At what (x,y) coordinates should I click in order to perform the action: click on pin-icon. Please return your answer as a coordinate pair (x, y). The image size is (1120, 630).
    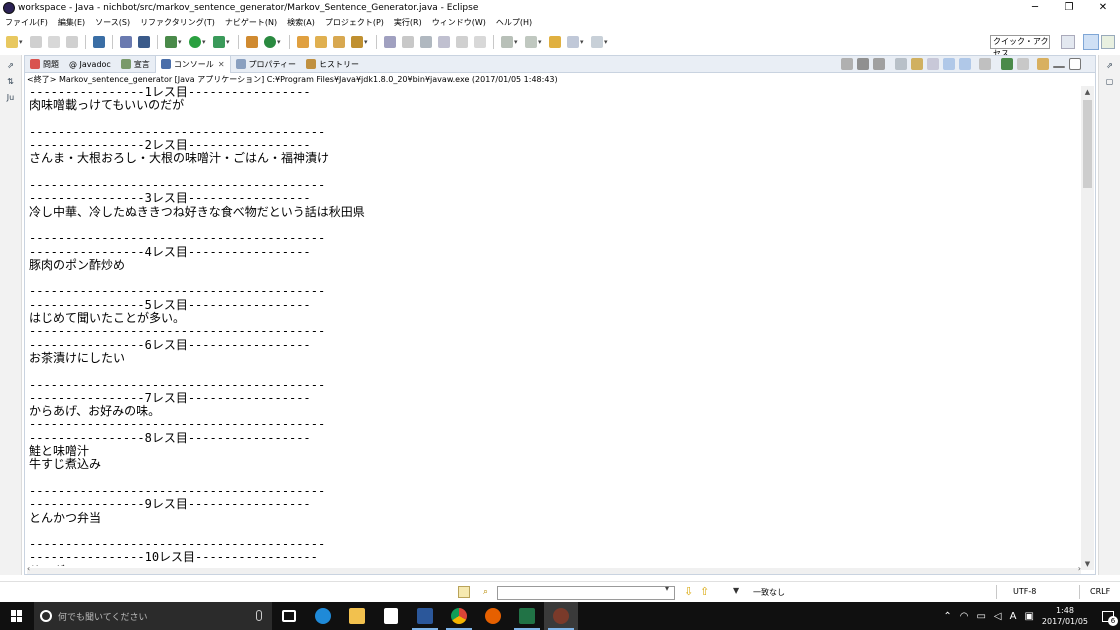
    Looking at the image, I should click on (426, 42).